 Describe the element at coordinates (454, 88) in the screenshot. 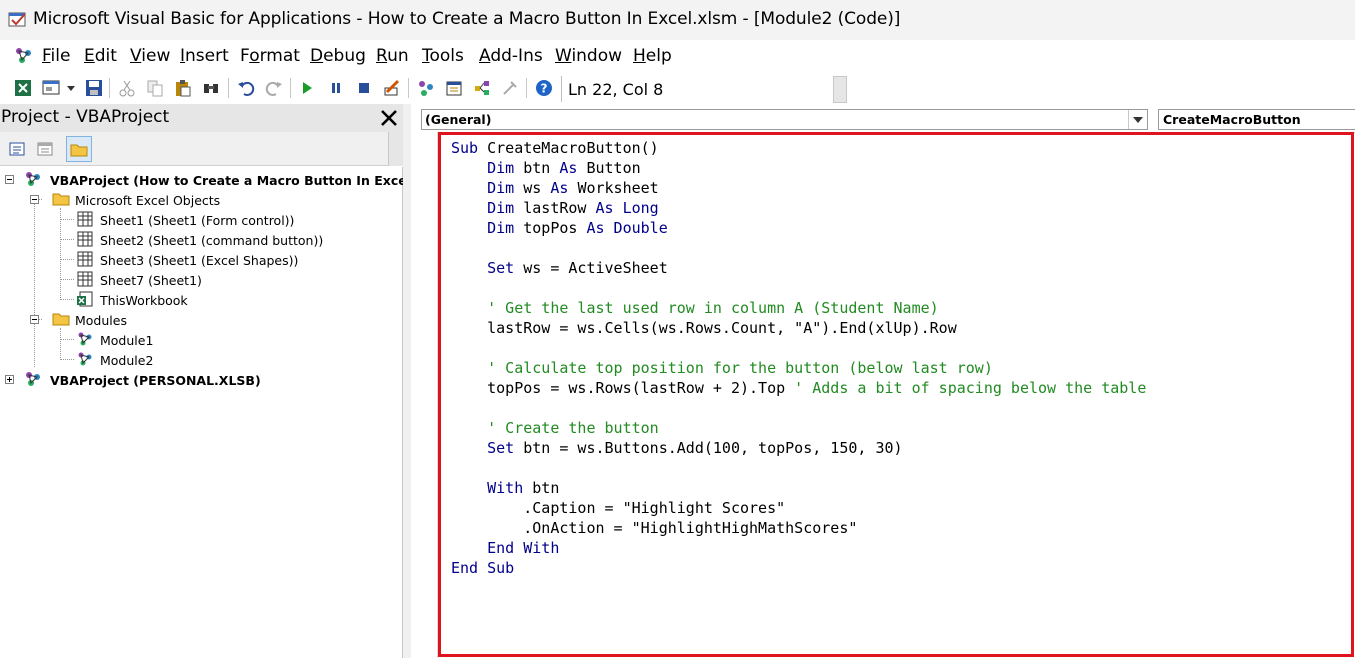

I see `properties-window-icon` at that location.